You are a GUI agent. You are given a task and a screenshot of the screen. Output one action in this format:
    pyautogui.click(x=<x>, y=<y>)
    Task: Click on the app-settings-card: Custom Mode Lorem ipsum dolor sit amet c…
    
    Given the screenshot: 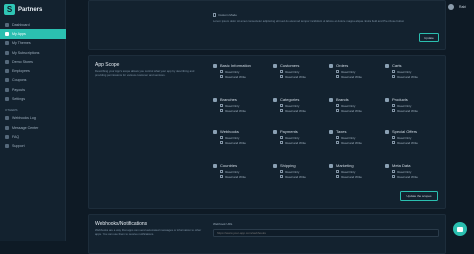 What is the action you would take?
    pyautogui.click(x=267, y=25)
    